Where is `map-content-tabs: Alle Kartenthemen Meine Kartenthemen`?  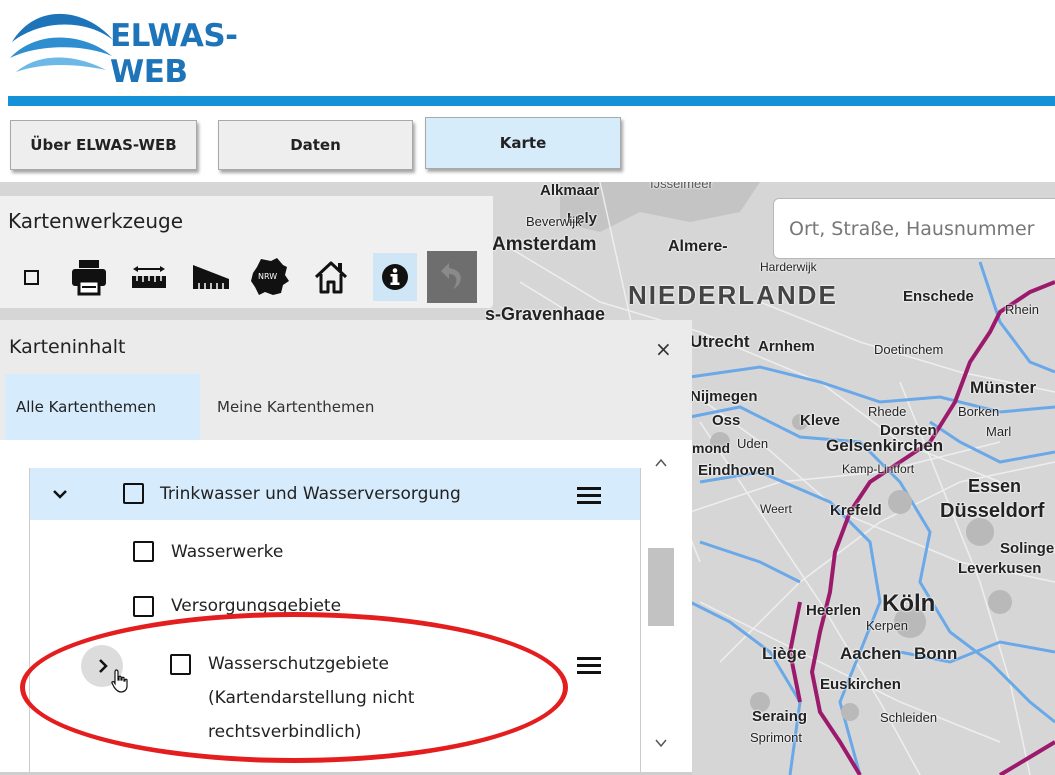 map-content-tabs: Alle Kartenthemen Meine Kartenthemen is located at coordinates (346, 407).